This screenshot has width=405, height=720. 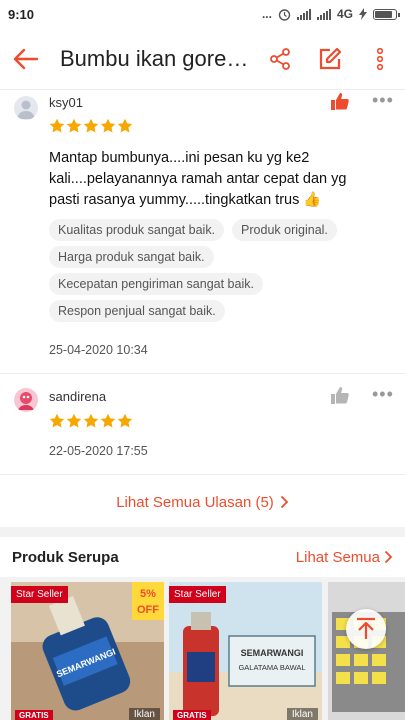 What do you see at coordinates (202, 14) in the screenshot?
I see `status-bar: 9:10 ... 4G` at bounding box center [202, 14].